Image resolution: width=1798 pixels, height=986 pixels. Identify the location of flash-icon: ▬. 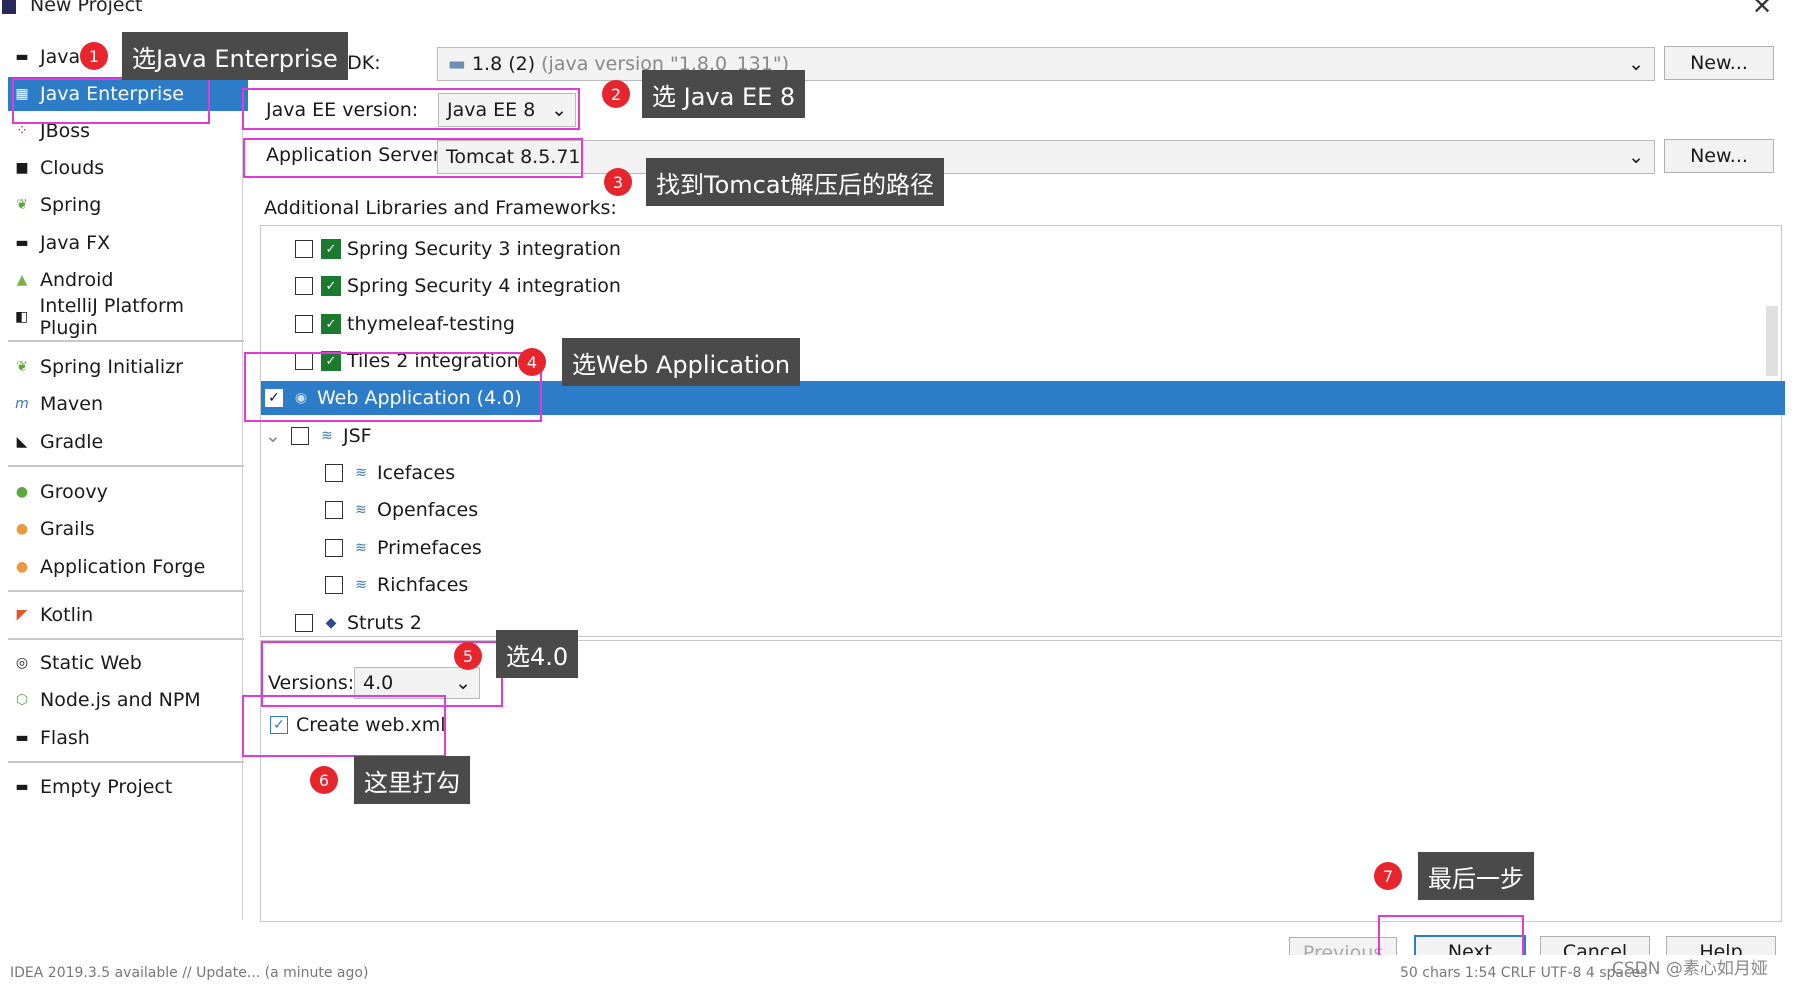
(22, 738).